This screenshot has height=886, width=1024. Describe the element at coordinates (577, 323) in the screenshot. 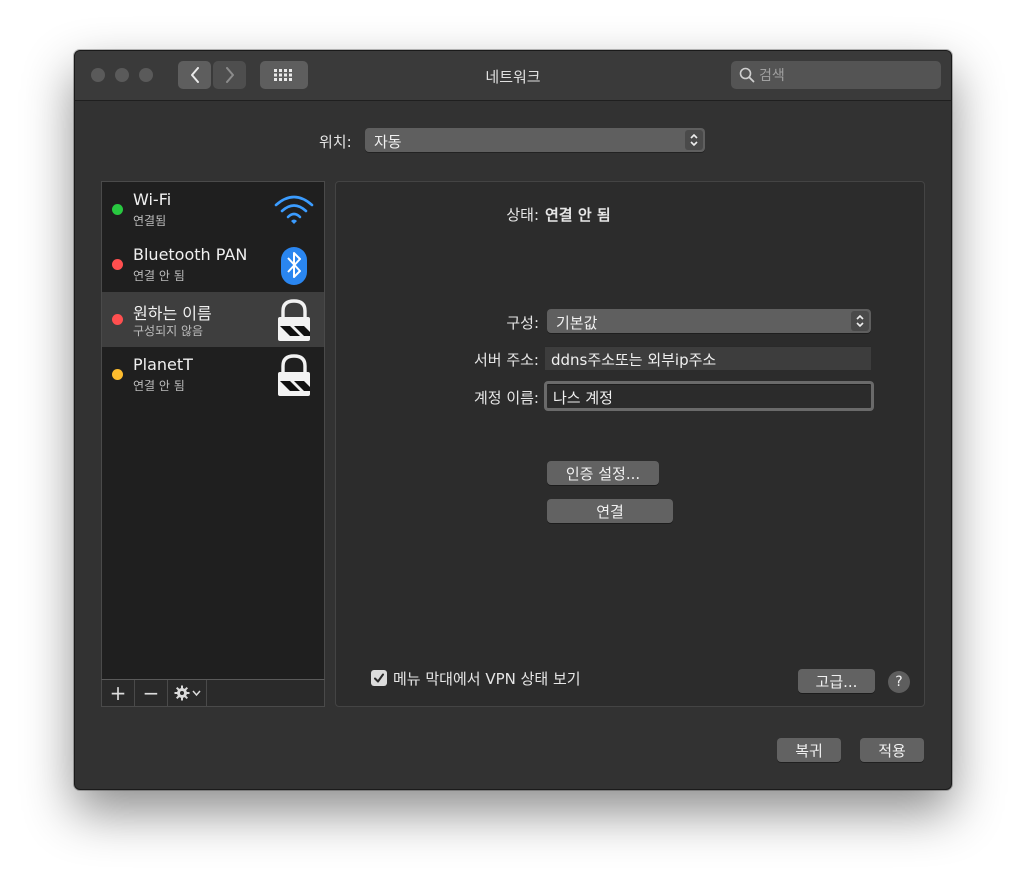

I see `configuration-value: 기본값` at that location.